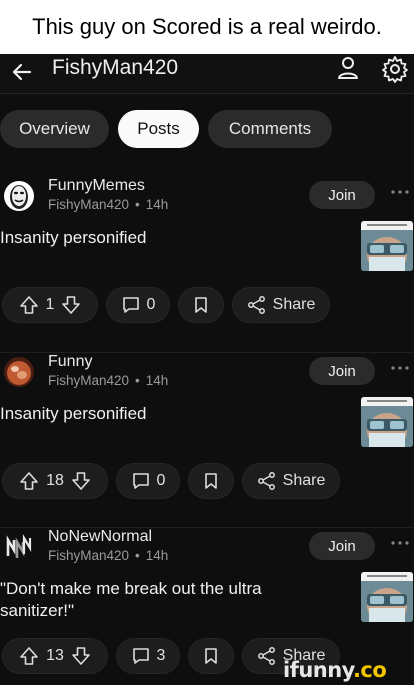 The image size is (414, 685). Describe the element at coordinates (22, 72) in the screenshot. I see `back-arrow-icon` at that location.